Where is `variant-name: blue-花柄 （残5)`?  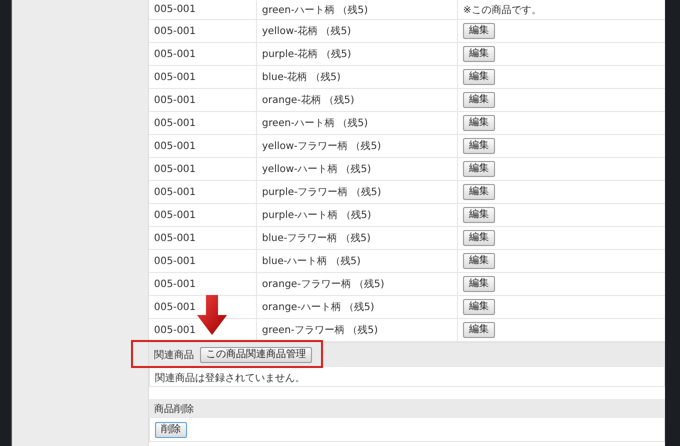 variant-name: blue-花柄 （残5) is located at coordinates (301, 77).